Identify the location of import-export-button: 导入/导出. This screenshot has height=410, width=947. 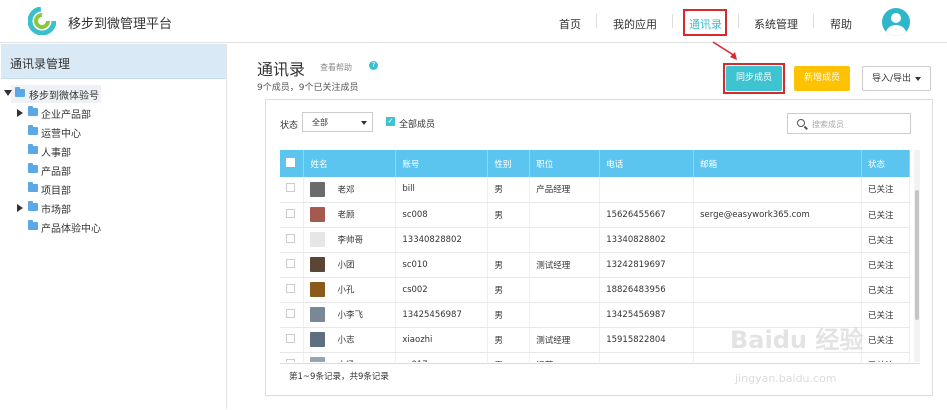
(896, 78).